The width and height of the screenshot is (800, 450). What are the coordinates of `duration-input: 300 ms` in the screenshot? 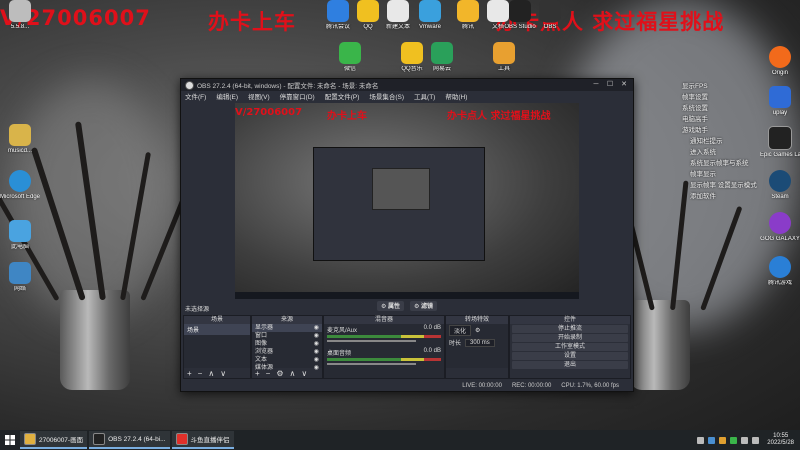 It's located at (480, 342).